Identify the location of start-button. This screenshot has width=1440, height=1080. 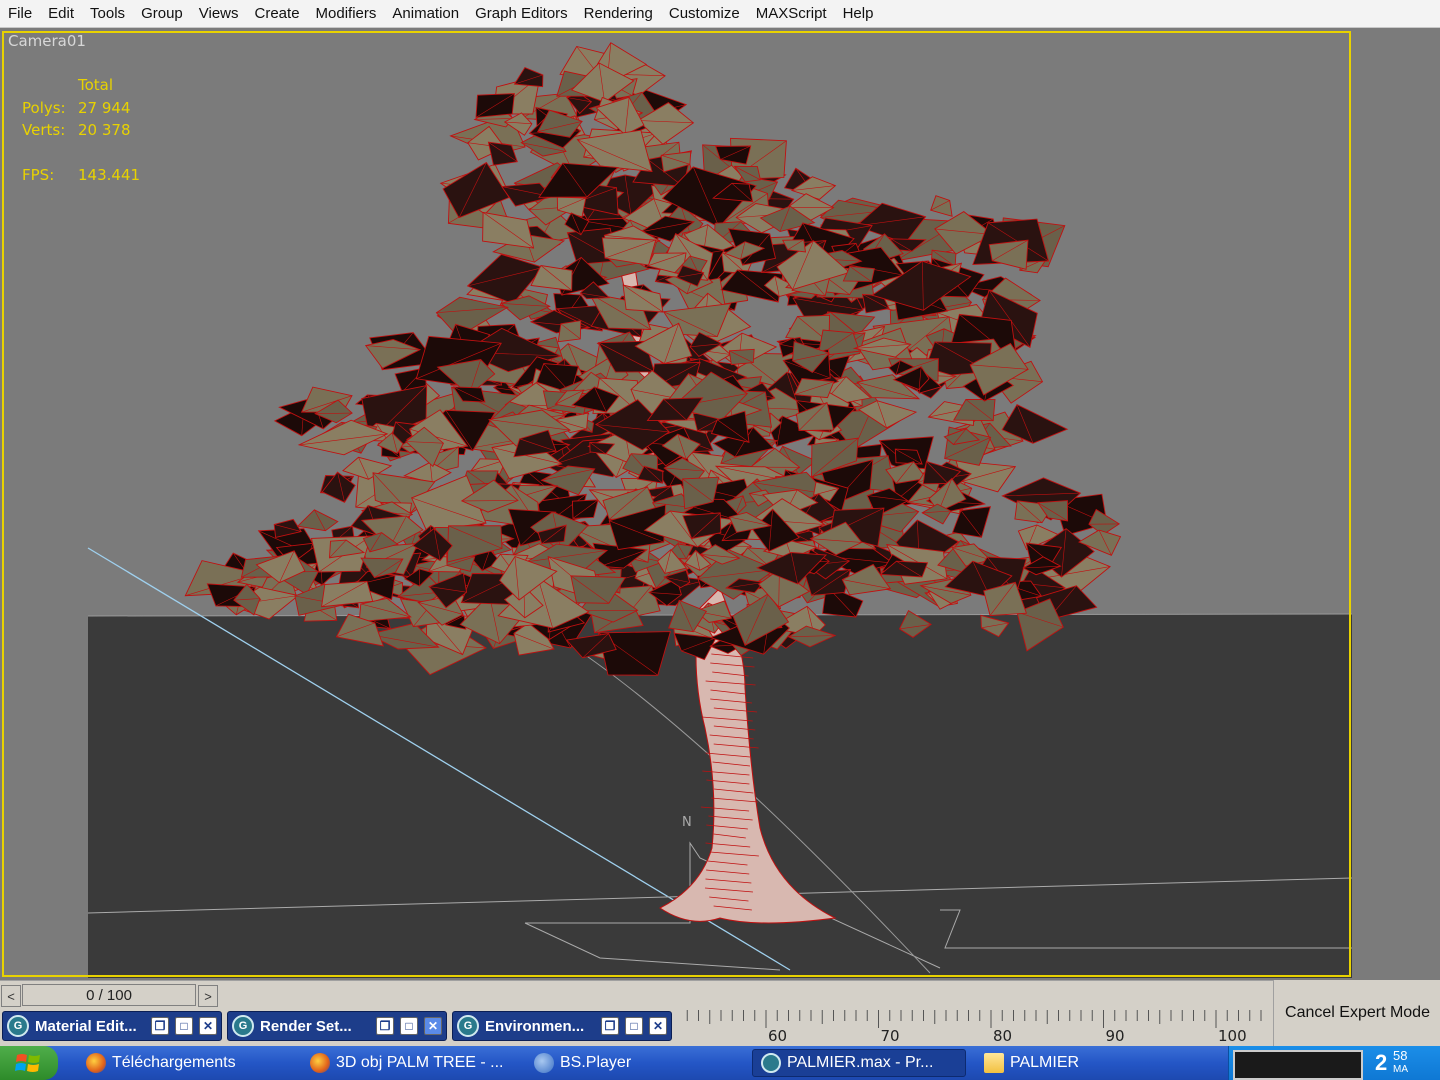
(29, 1063).